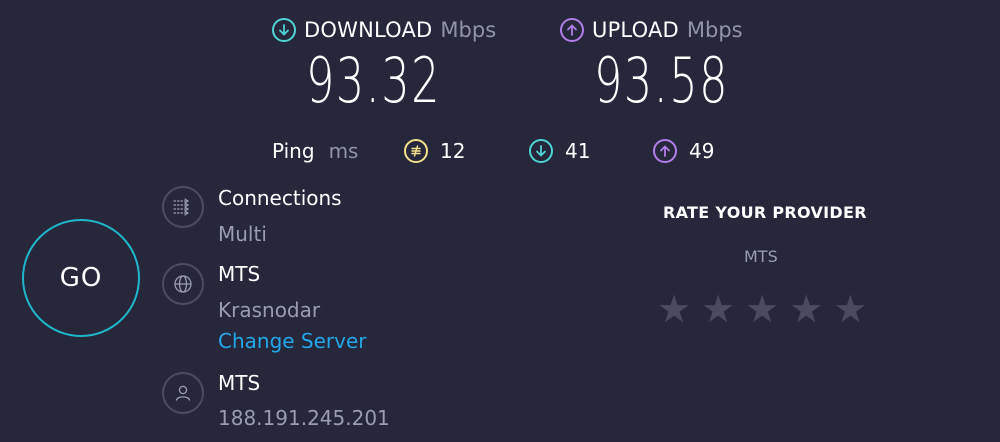 The height and width of the screenshot is (442, 1000). Describe the element at coordinates (280, 198) in the screenshot. I see `connections-title: Connections` at that location.